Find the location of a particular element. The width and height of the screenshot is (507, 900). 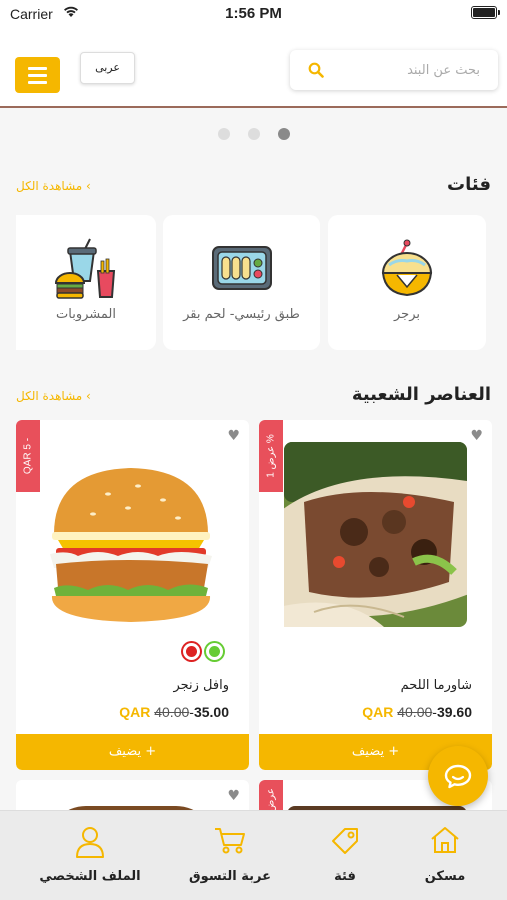

language-button: عربى is located at coordinates (107, 68).